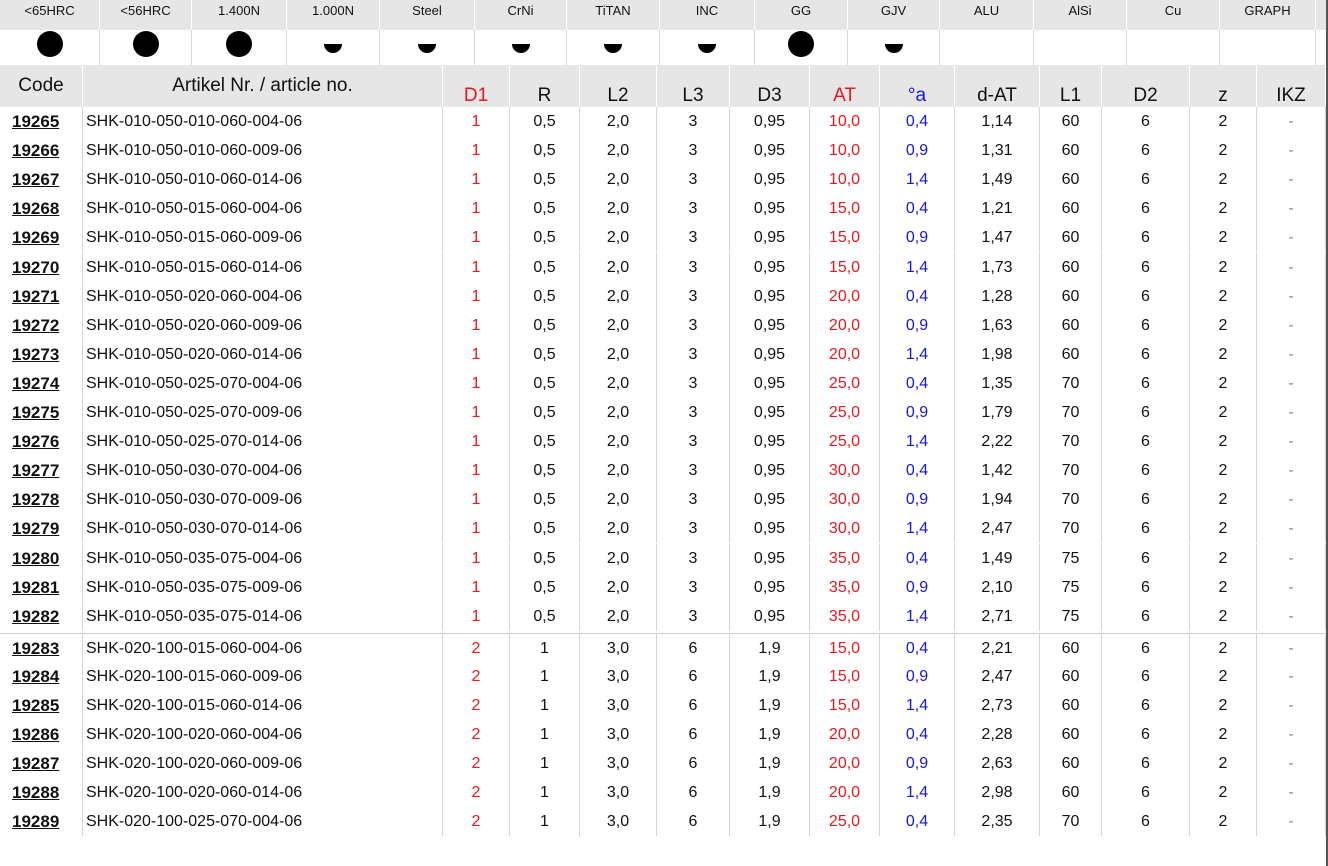 This screenshot has width=1328, height=866. Describe the element at coordinates (41, 735) in the screenshot. I see `cell-code: 19286` at that location.